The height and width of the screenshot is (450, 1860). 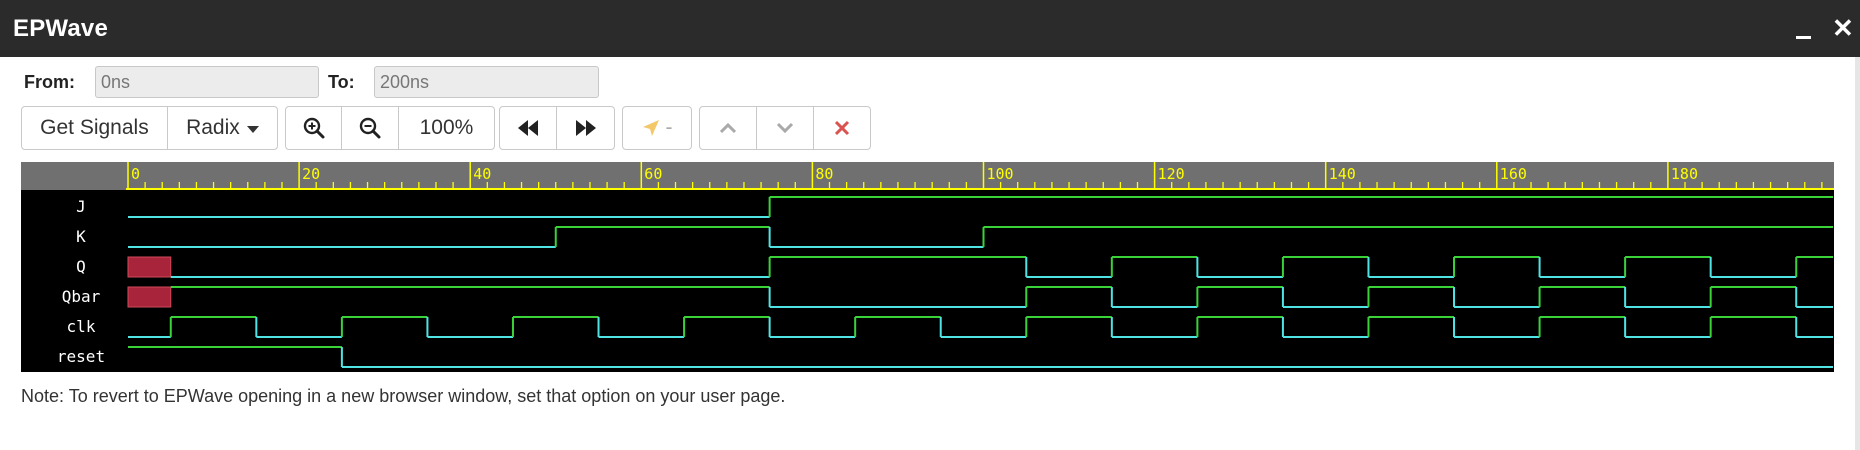 I want to click on delete-signal-button, so click(x=842, y=128).